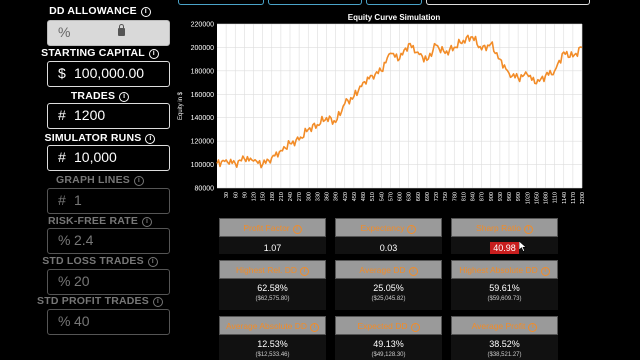 The height and width of the screenshot is (360, 640). What do you see at coordinates (419, 196) in the screenshot?
I see `x-tick-label: 660` at bounding box center [419, 196].